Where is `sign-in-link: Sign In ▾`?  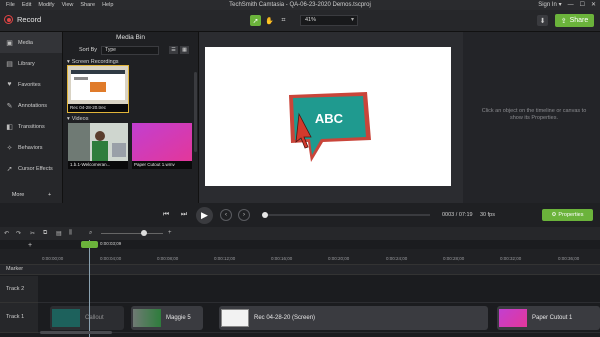 sign-in-link: Sign In ▾ is located at coordinates (549, 4).